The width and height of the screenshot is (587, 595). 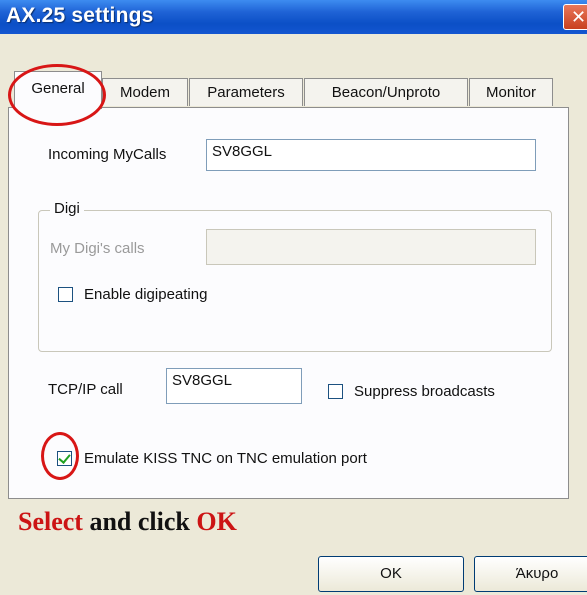 What do you see at coordinates (225, 458) in the screenshot?
I see `emulate-kiss-label: Emulate KISS TNC on TNC emulation port` at bounding box center [225, 458].